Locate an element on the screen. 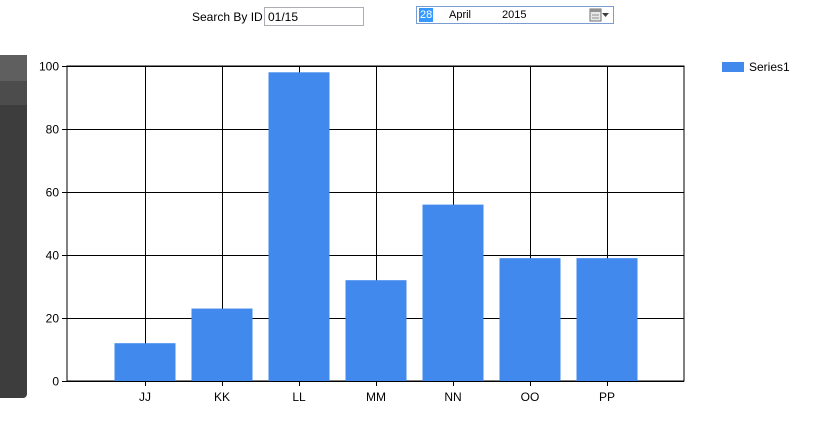 This screenshot has width=819, height=441. y-tick-label: 20 is located at coordinates (53, 319).